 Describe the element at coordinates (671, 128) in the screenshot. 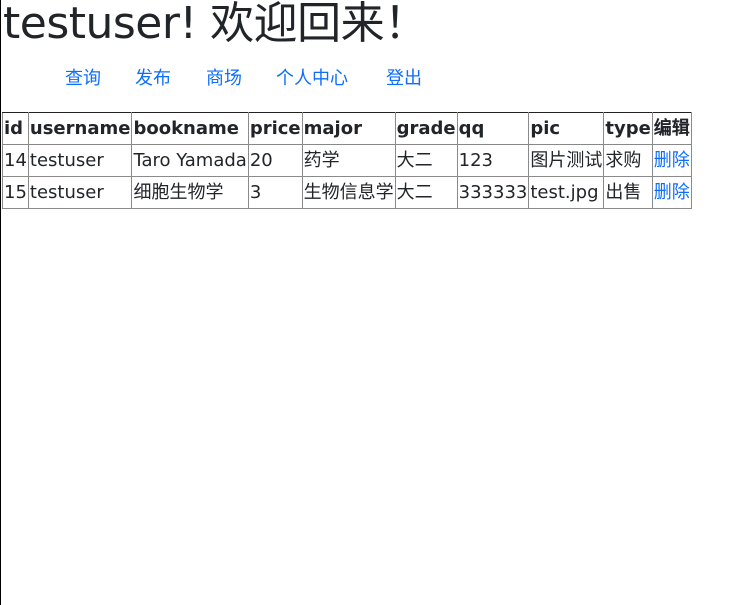

I see `column-header-edit: 编辑` at that location.